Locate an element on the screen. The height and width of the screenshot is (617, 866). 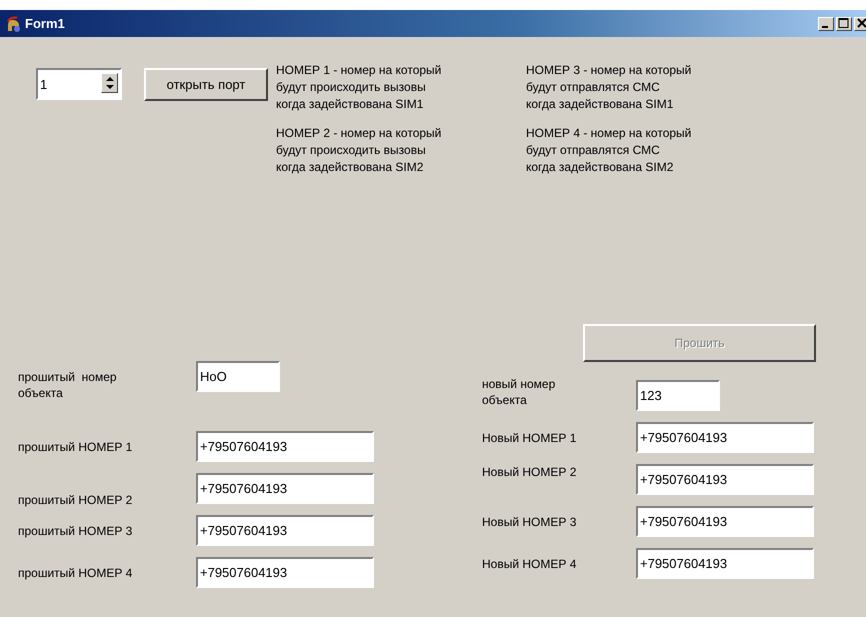
minimize-button is located at coordinates (826, 23).